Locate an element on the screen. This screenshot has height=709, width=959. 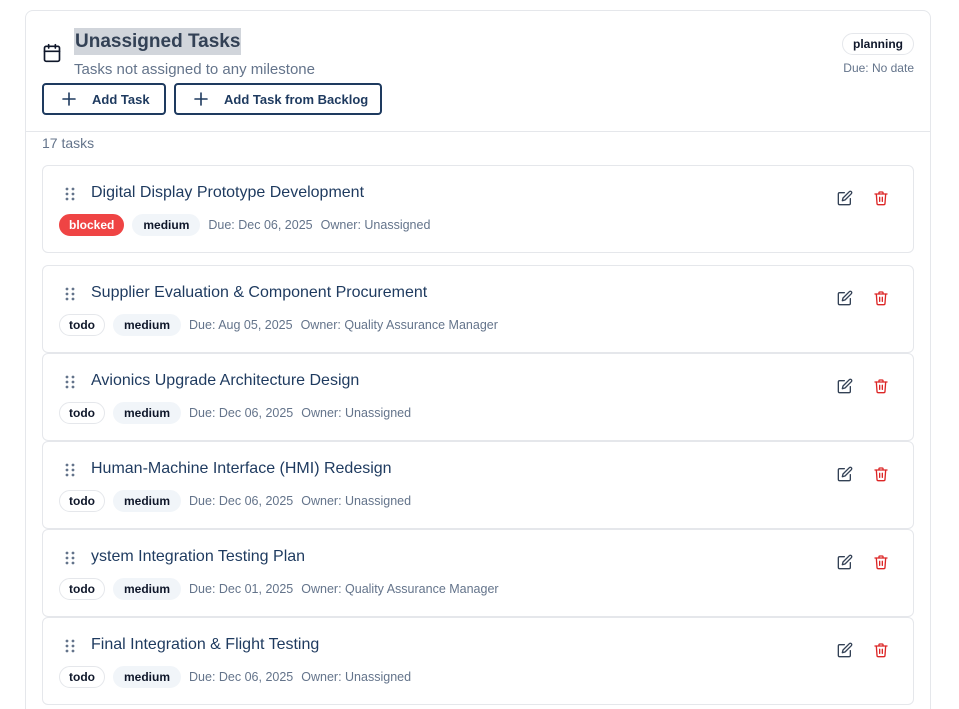
add-task-label: Add Task is located at coordinates (121, 99).